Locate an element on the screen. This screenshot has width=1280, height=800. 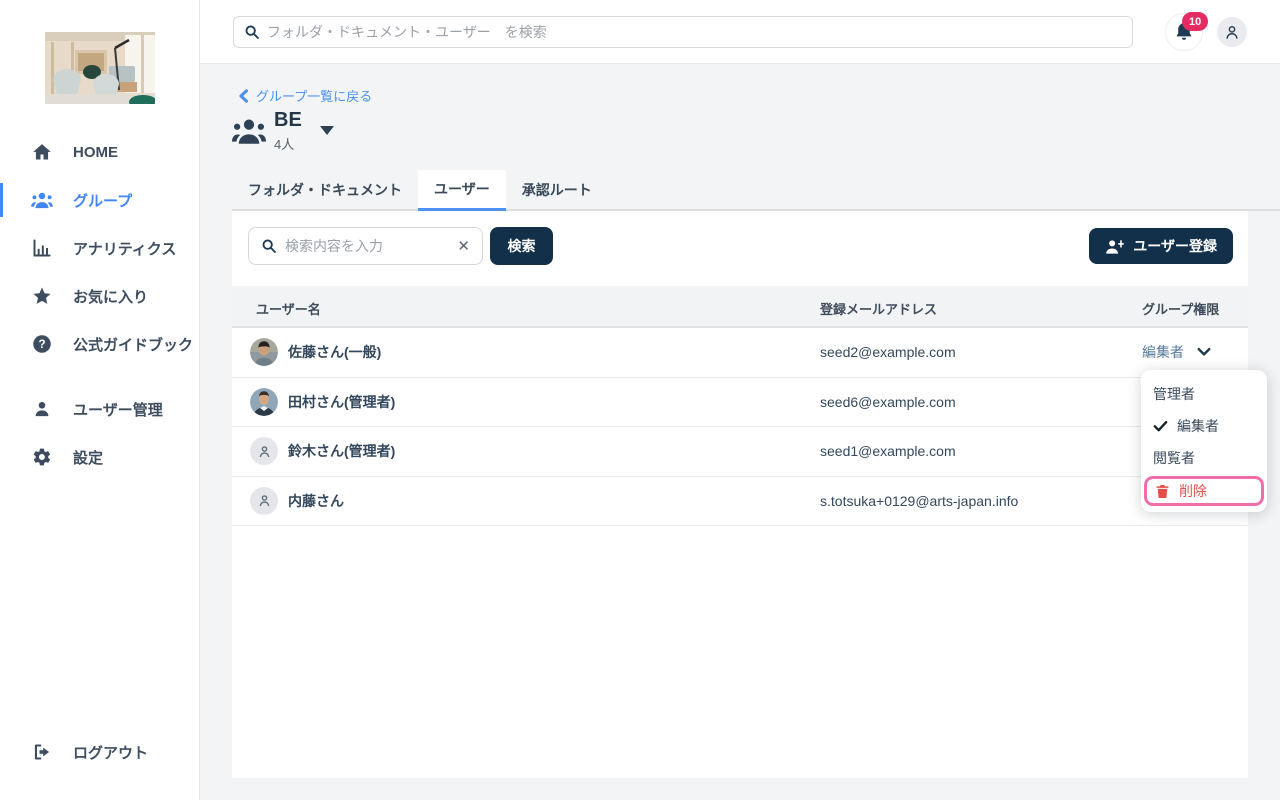
sidebar-item-label: アナリティクス is located at coordinates (125, 249).